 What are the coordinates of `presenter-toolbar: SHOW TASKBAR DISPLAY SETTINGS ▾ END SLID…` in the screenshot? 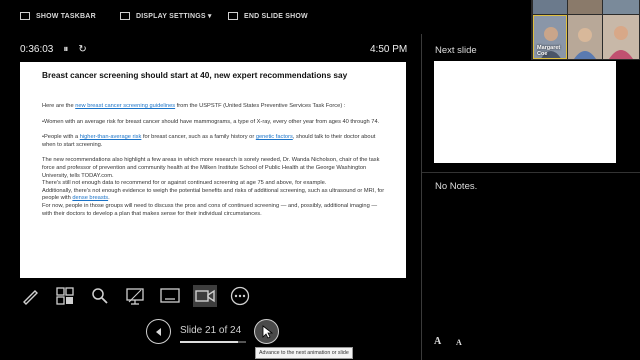 It's located at (265, 17).